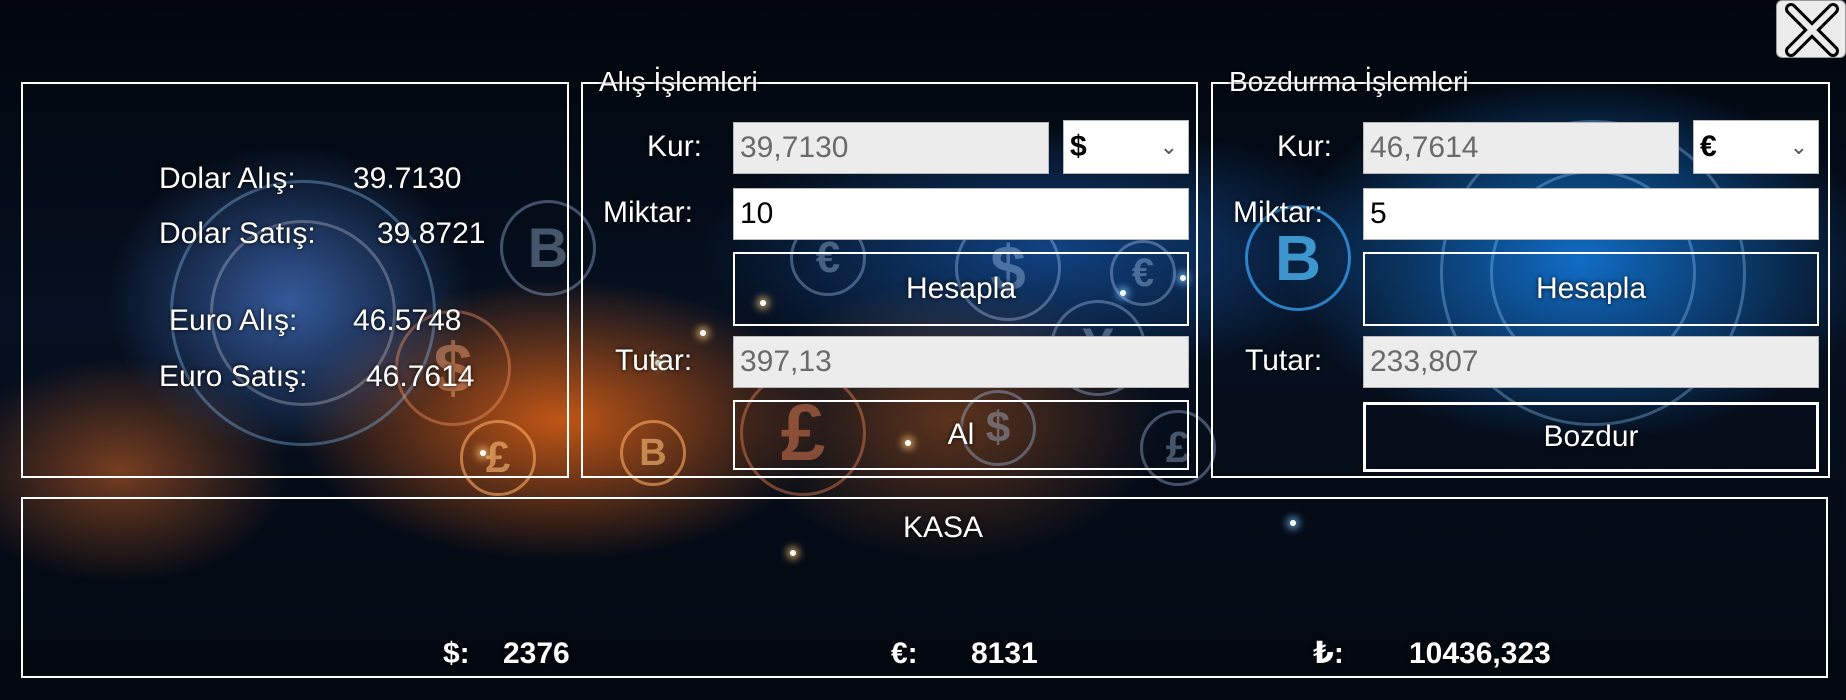 This screenshot has width=1846, height=700. What do you see at coordinates (943, 527) in the screenshot?
I see `kasa-title: KASA` at bounding box center [943, 527].